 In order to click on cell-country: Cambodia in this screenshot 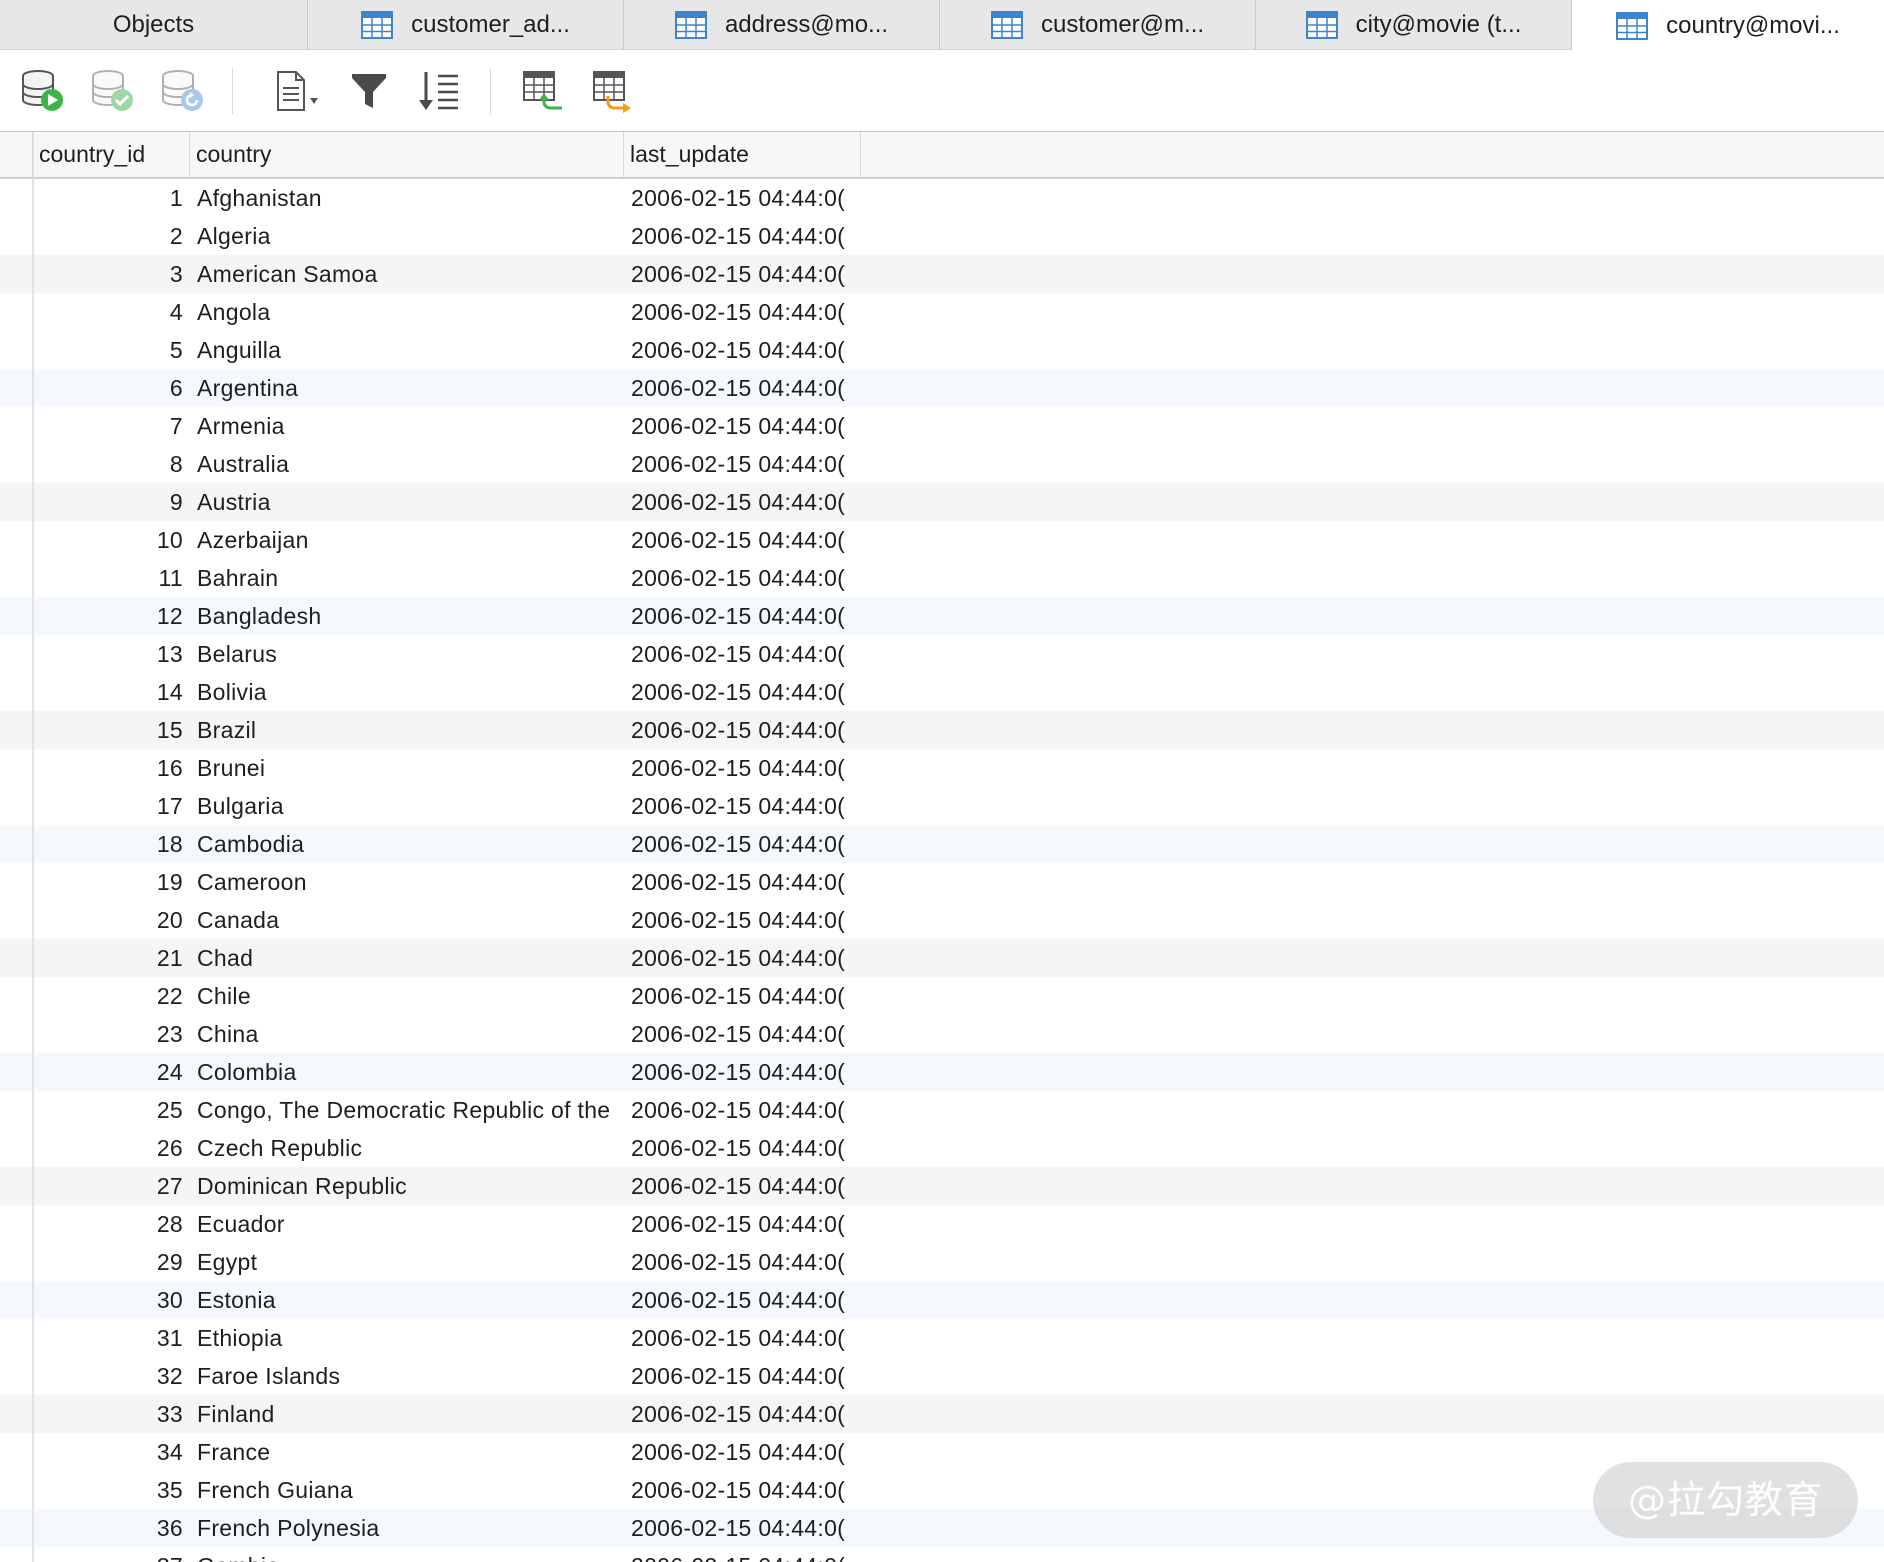, I will do `click(407, 844)`.